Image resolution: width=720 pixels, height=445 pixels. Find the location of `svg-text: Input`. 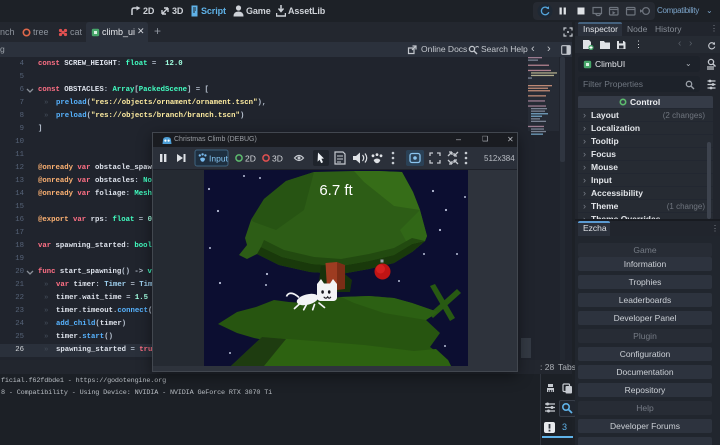

svg-text: Input is located at coordinates (219, 159).